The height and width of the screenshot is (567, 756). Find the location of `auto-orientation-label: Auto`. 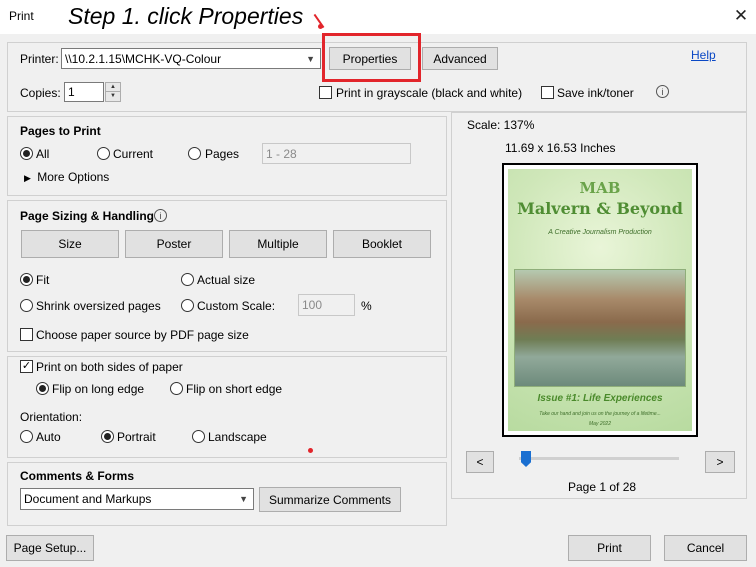

auto-orientation-label: Auto is located at coordinates (48, 437).